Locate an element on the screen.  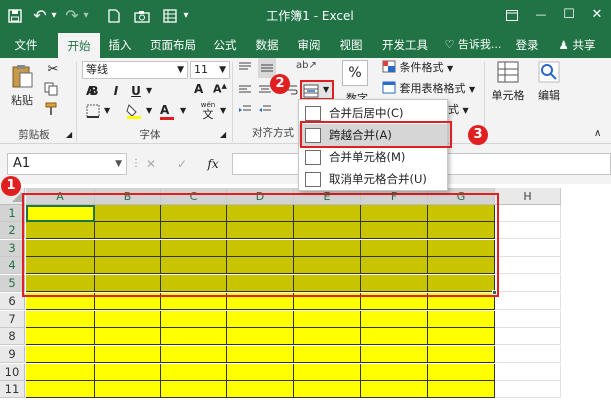
cell-g9 is located at coordinates (461, 354).